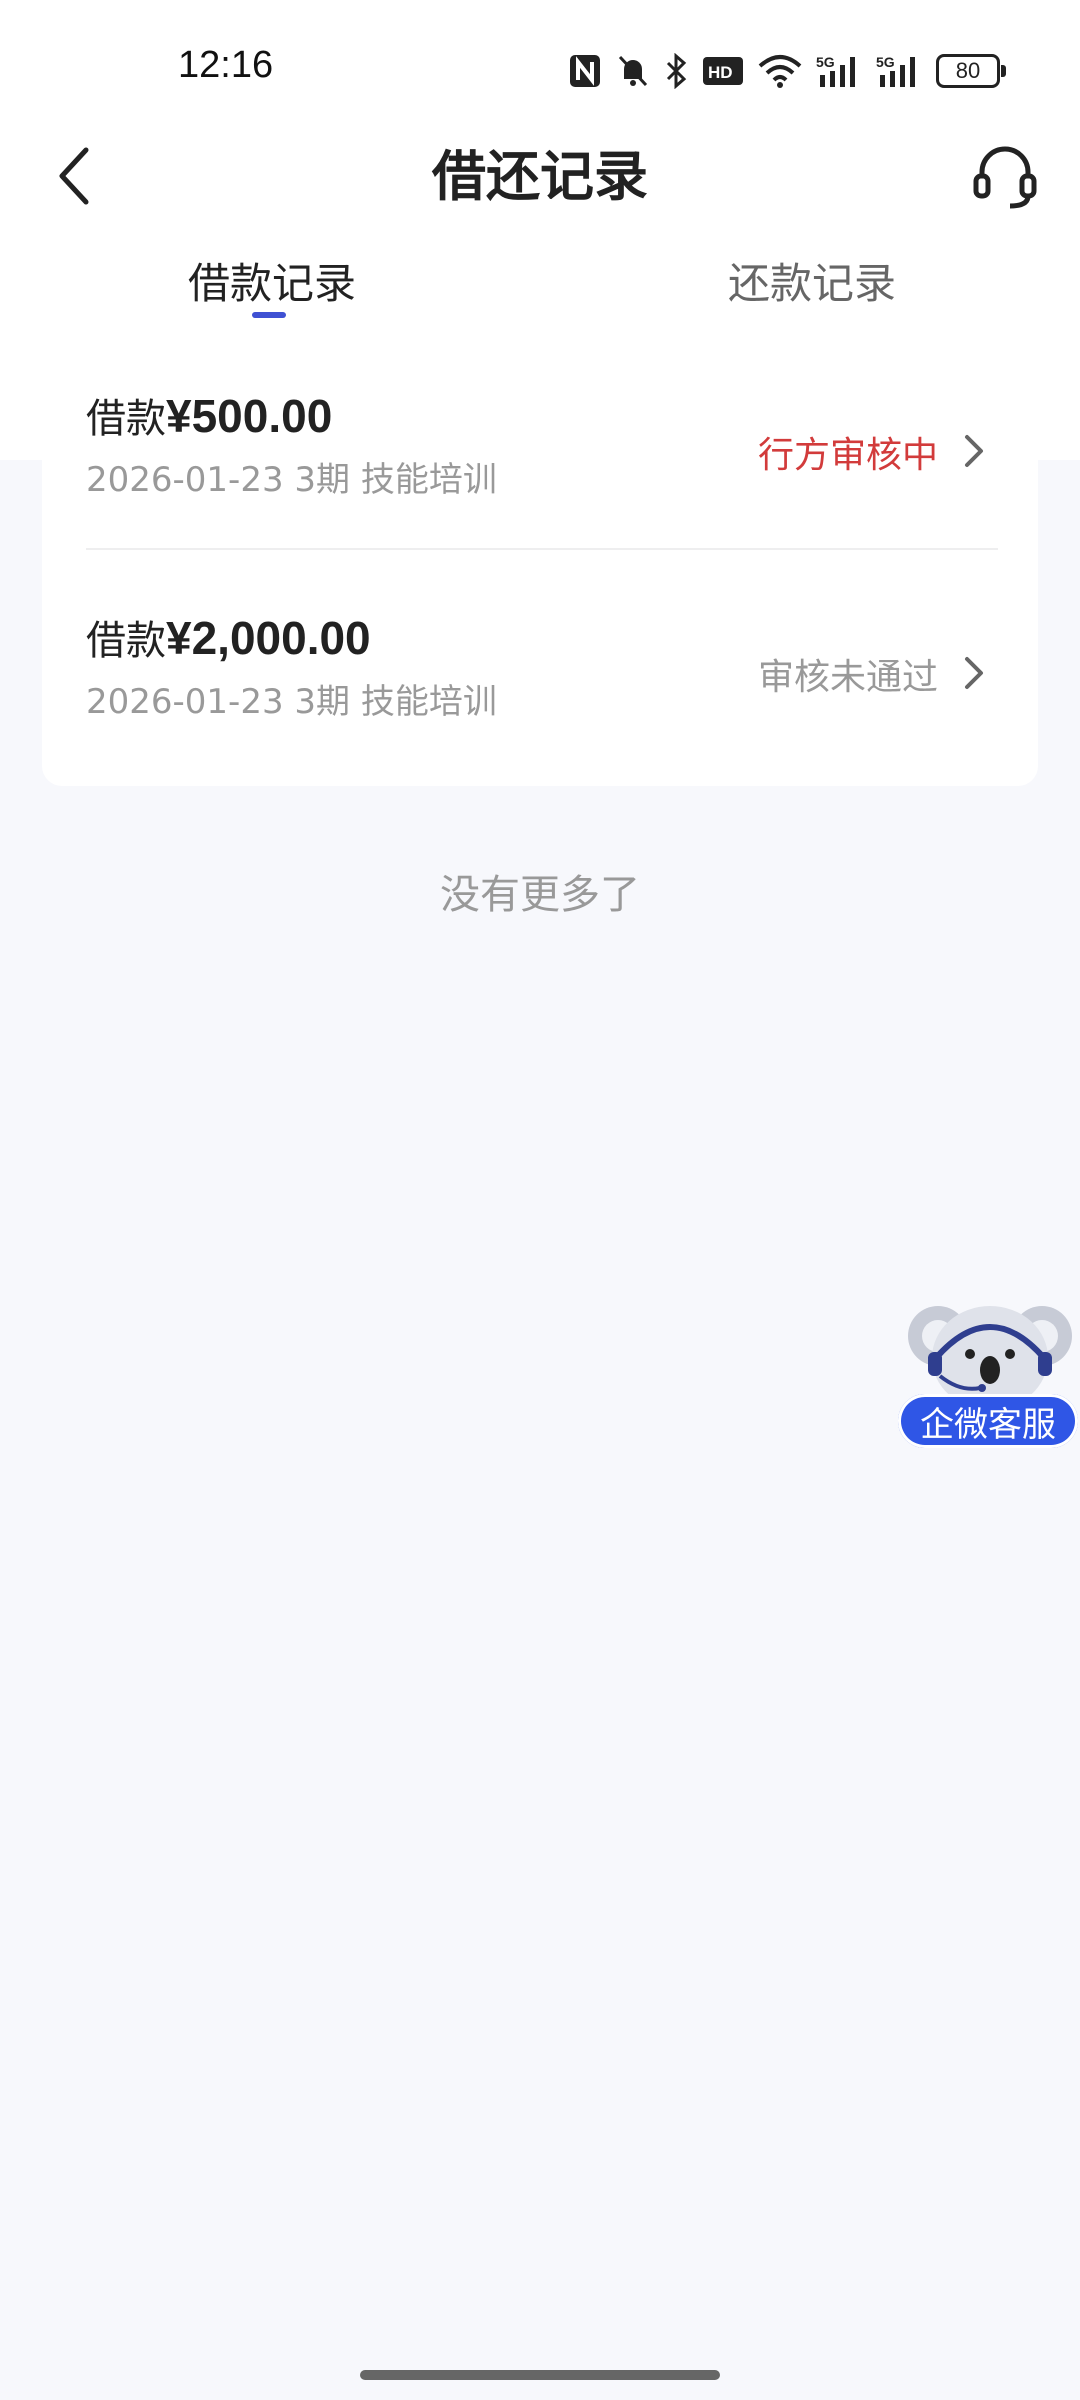  I want to click on tab-borrow-records: 借款记录, so click(272, 280).